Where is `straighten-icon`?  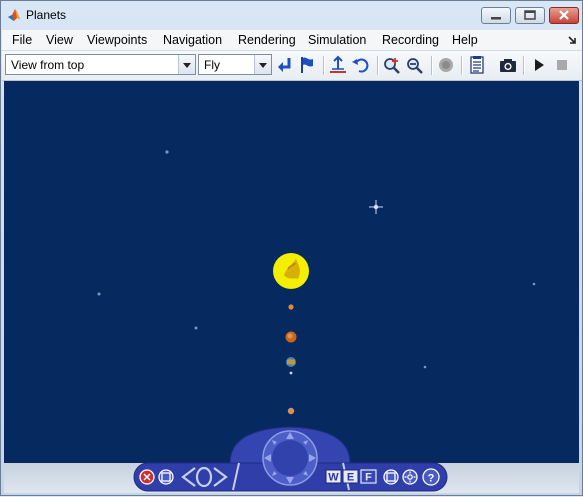 straighten-icon is located at coordinates (338, 64).